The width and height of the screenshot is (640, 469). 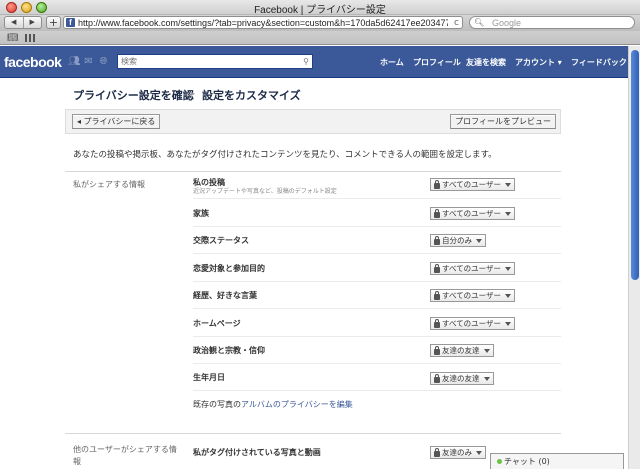 I want to click on preview-profile-button: プロフィールをプレビュー, so click(x=503, y=121).